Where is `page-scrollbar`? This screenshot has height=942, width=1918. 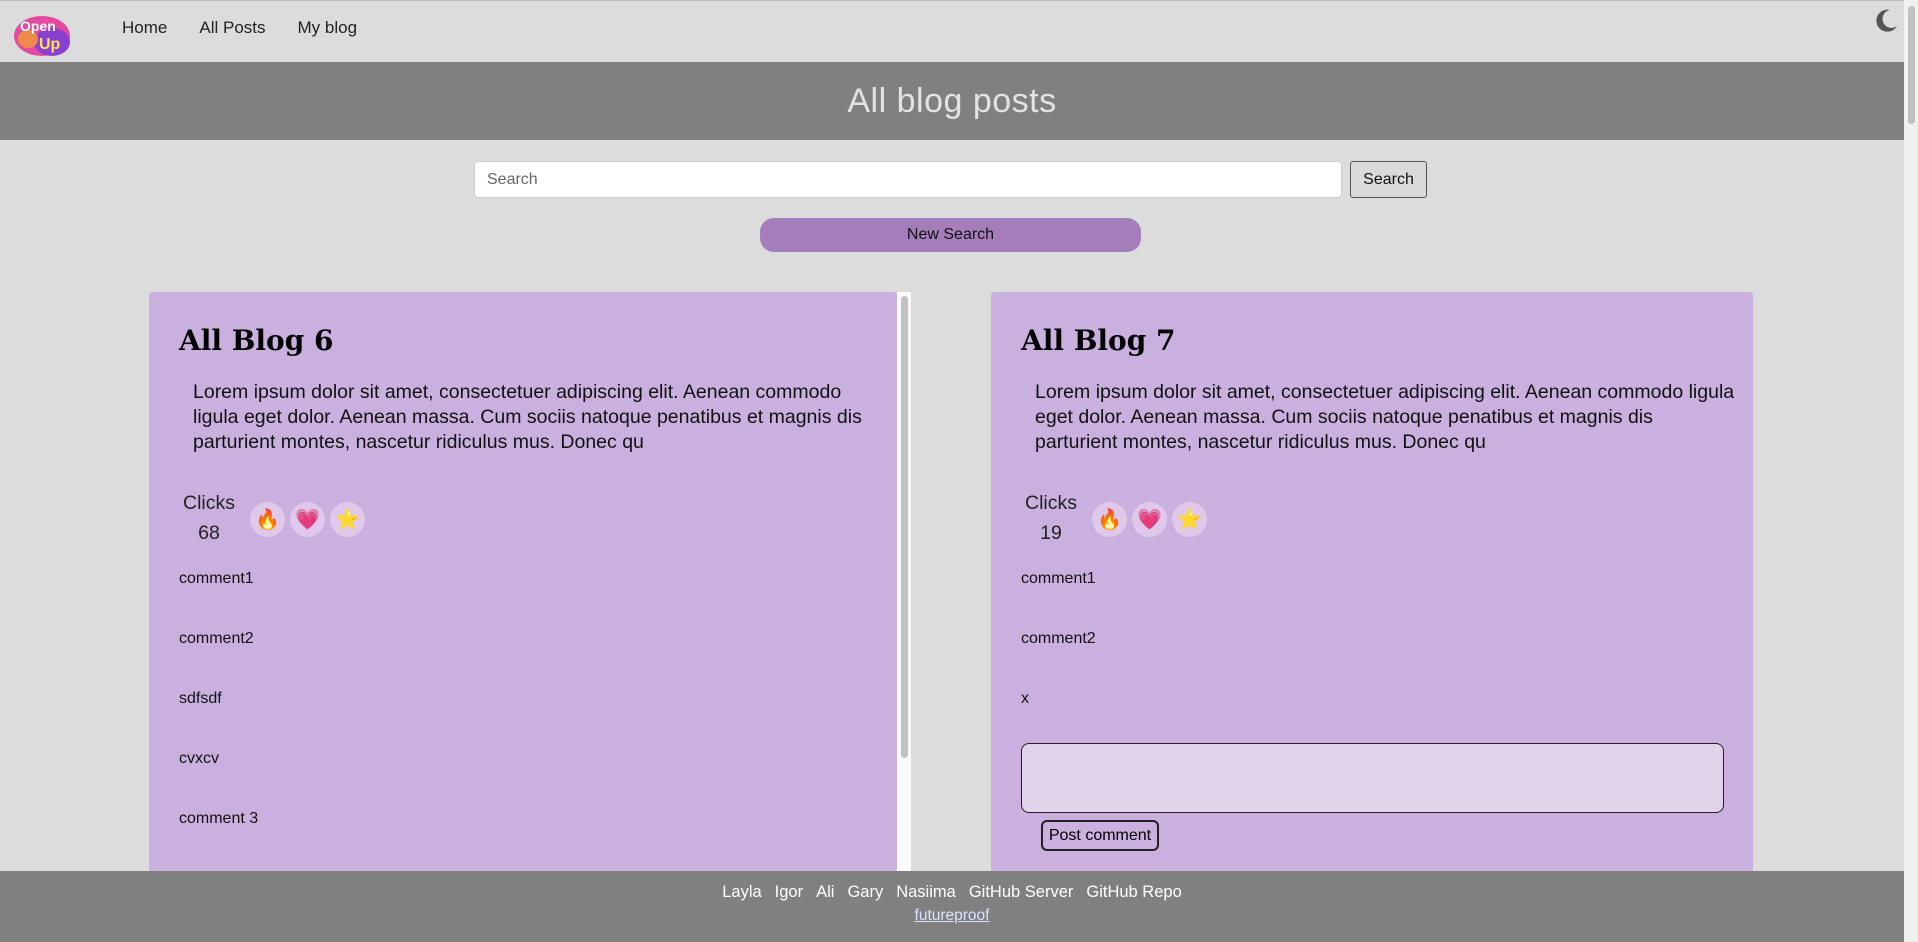 page-scrollbar is located at coordinates (1911, 471).